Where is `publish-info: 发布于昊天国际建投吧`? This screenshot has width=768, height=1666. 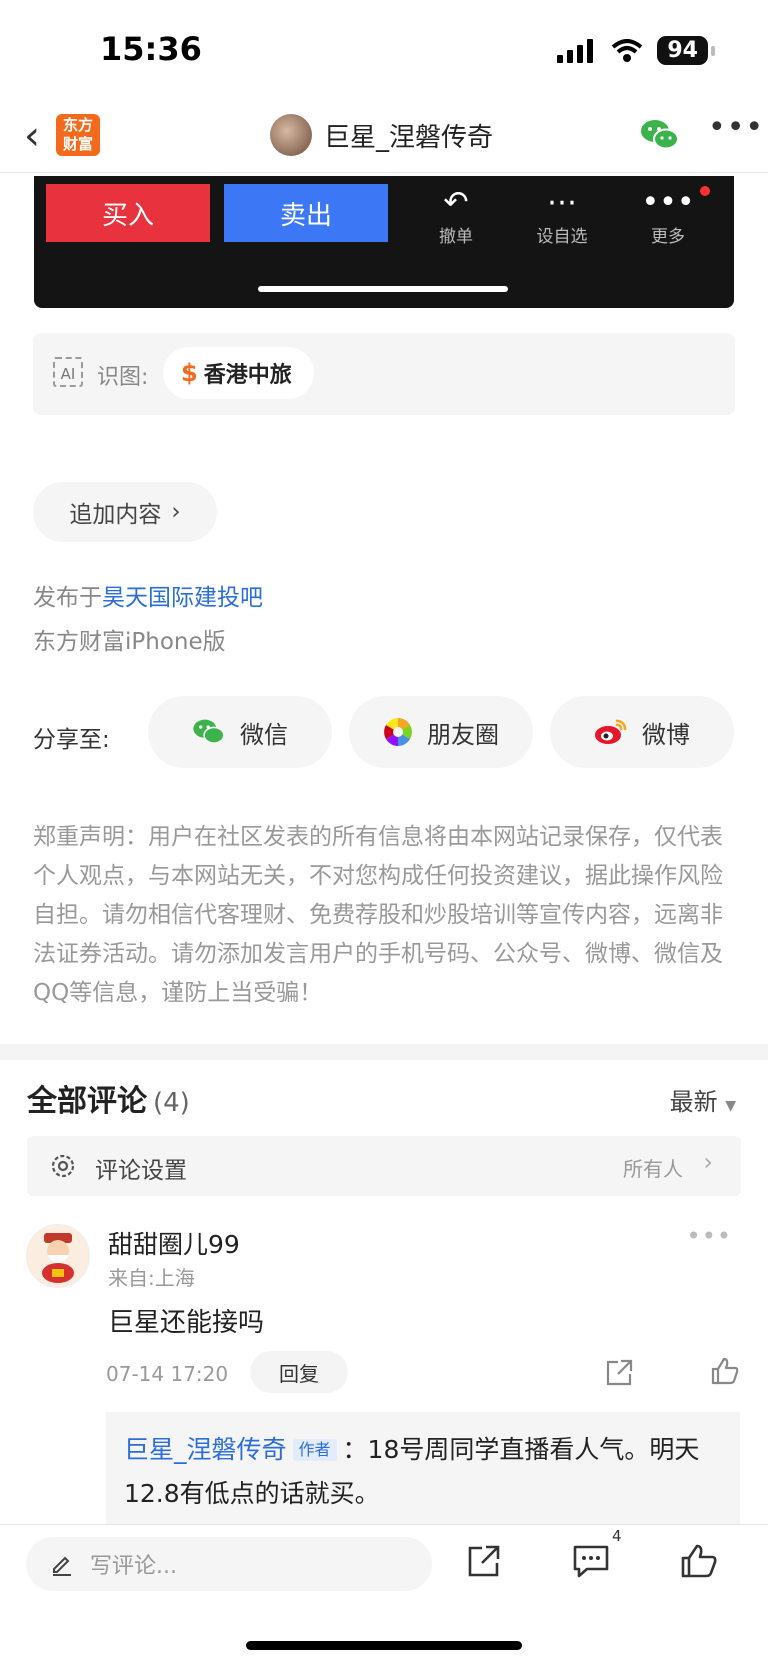 publish-info: 发布于昊天国际建投吧 is located at coordinates (148, 595).